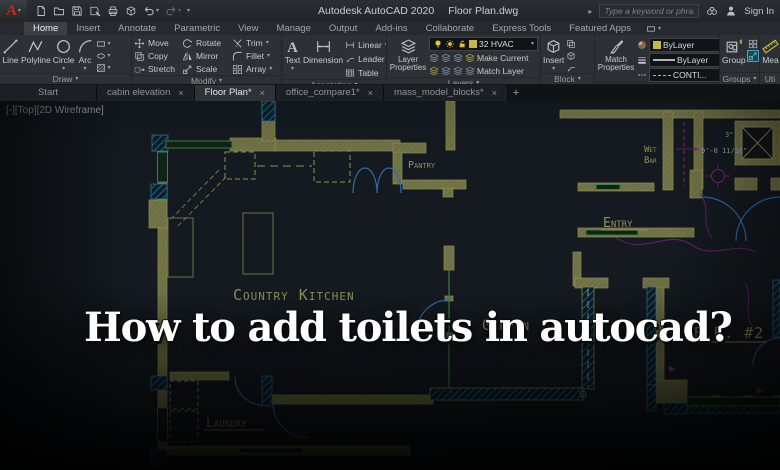 The width and height of the screenshot is (780, 470). What do you see at coordinates (55, 110) in the screenshot?
I see `viewport-controls: [-][Top][2D Wireframe]` at bounding box center [55, 110].